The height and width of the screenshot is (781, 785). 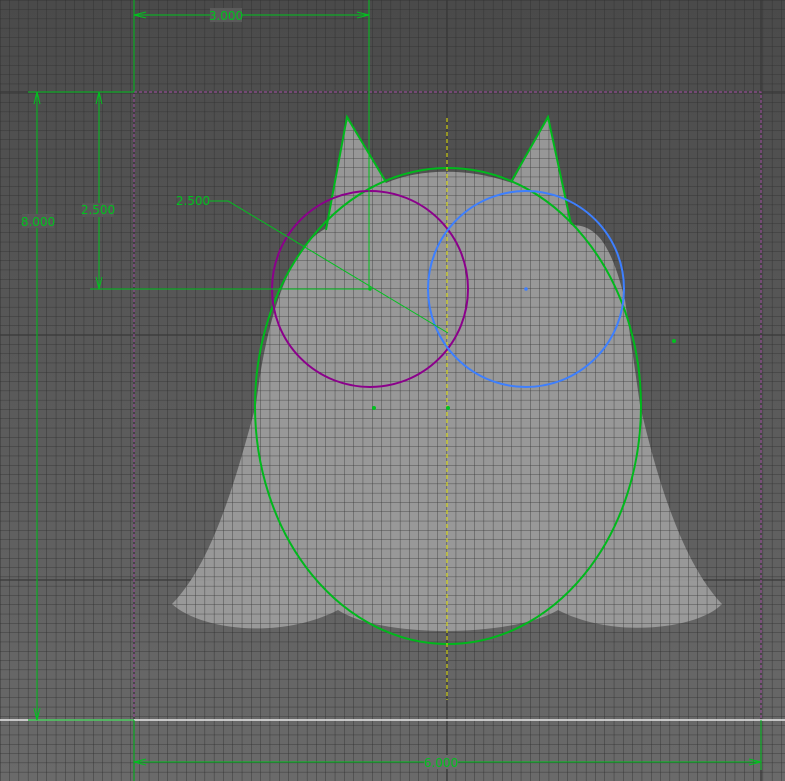 I want to click on right-eye-center-point, so click(x=526, y=289).